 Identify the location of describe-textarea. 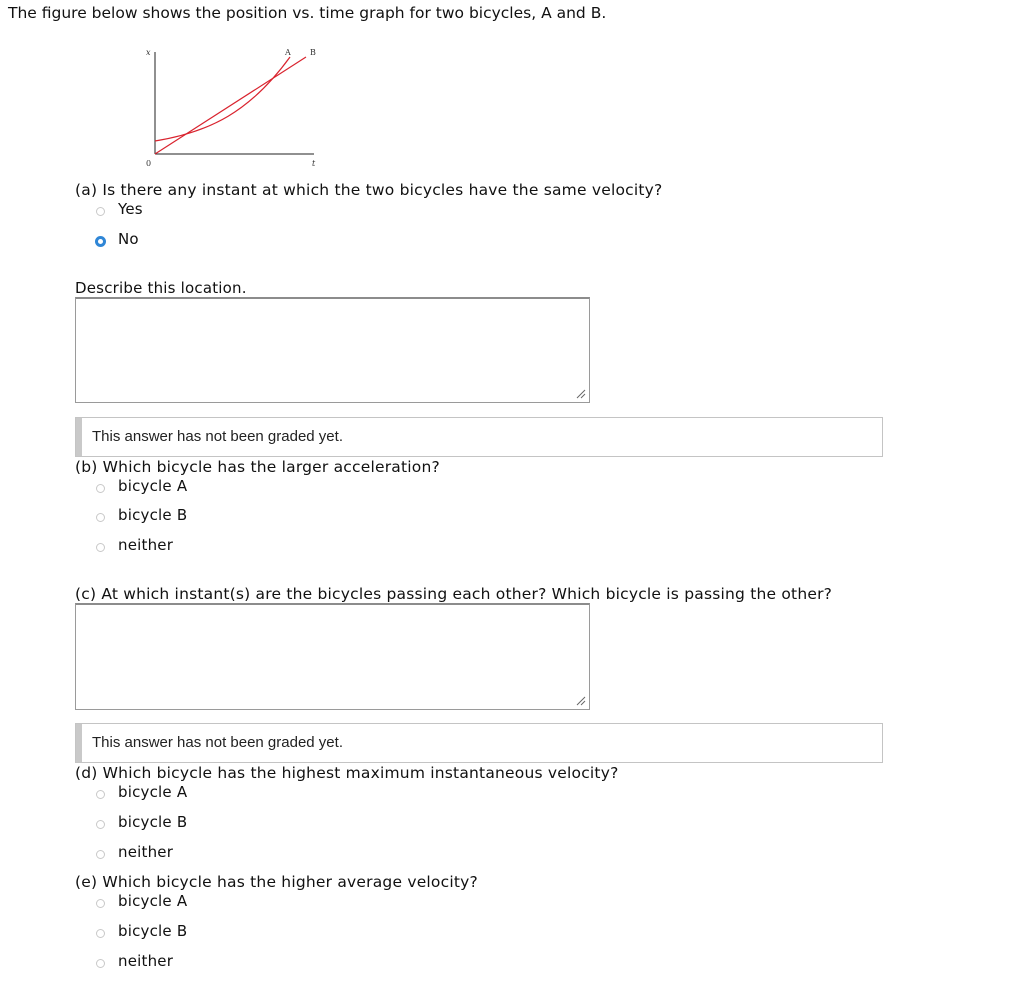
(332, 350).